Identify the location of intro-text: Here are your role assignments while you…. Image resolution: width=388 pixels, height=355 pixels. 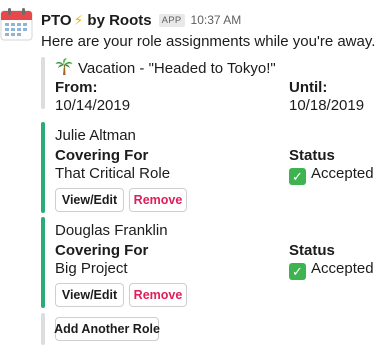
(208, 41).